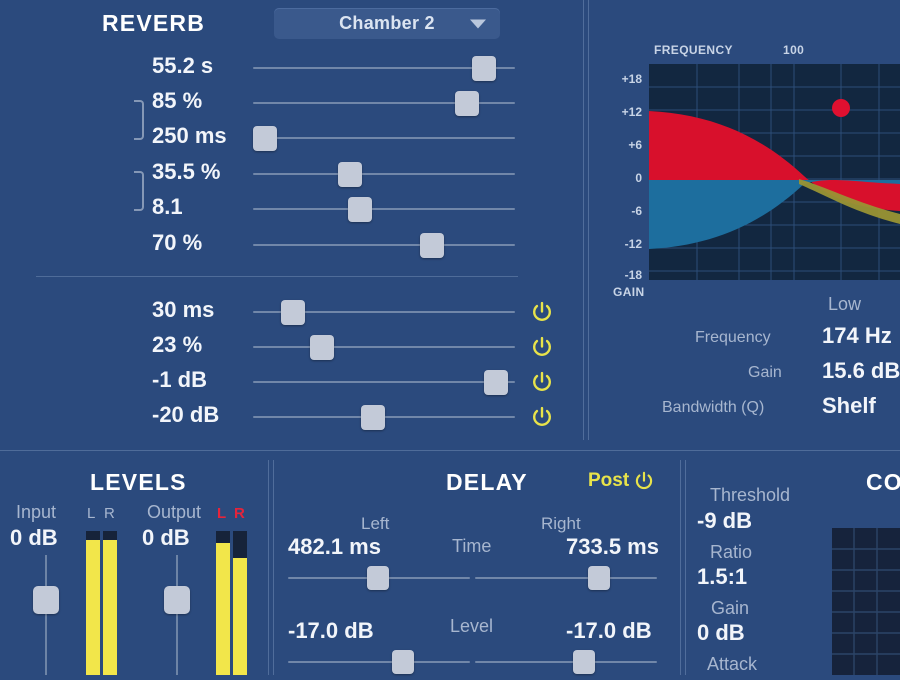 The width and height of the screenshot is (900, 680). What do you see at coordinates (222, 513) in the screenshot?
I see `output-meter-label-l: L` at bounding box center [222, 513].